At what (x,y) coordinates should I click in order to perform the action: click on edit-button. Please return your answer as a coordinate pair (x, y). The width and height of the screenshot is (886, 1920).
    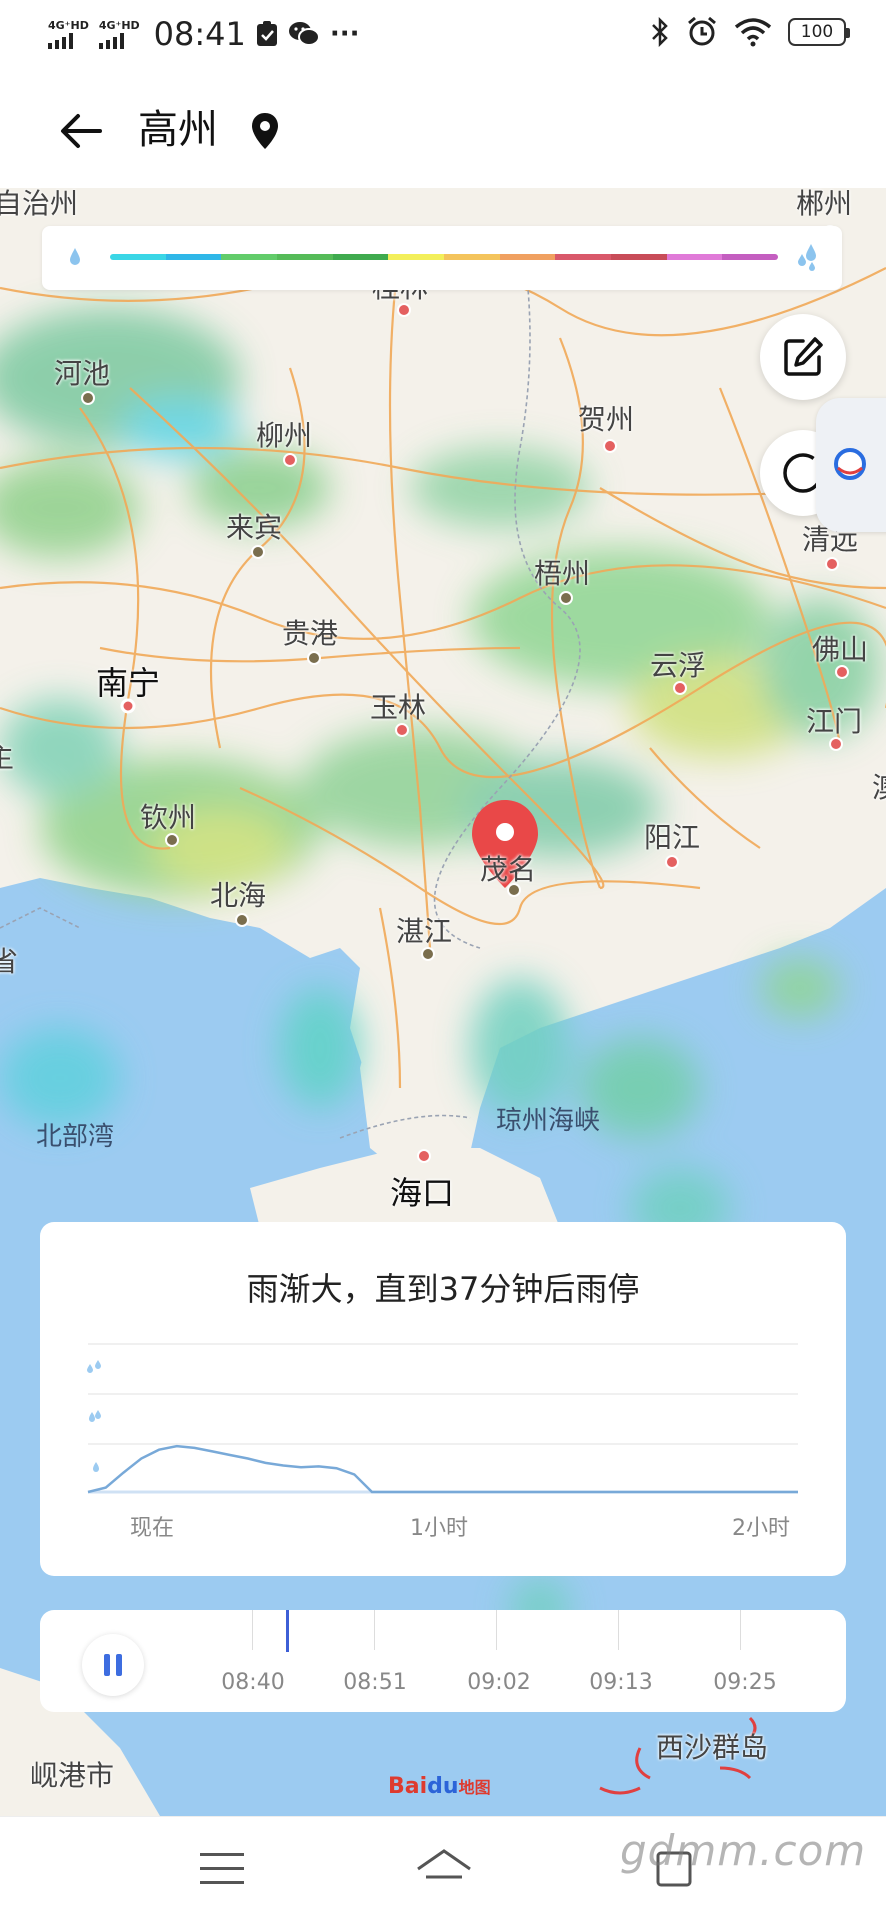
    Looking at the image, I should click on (803, 357).